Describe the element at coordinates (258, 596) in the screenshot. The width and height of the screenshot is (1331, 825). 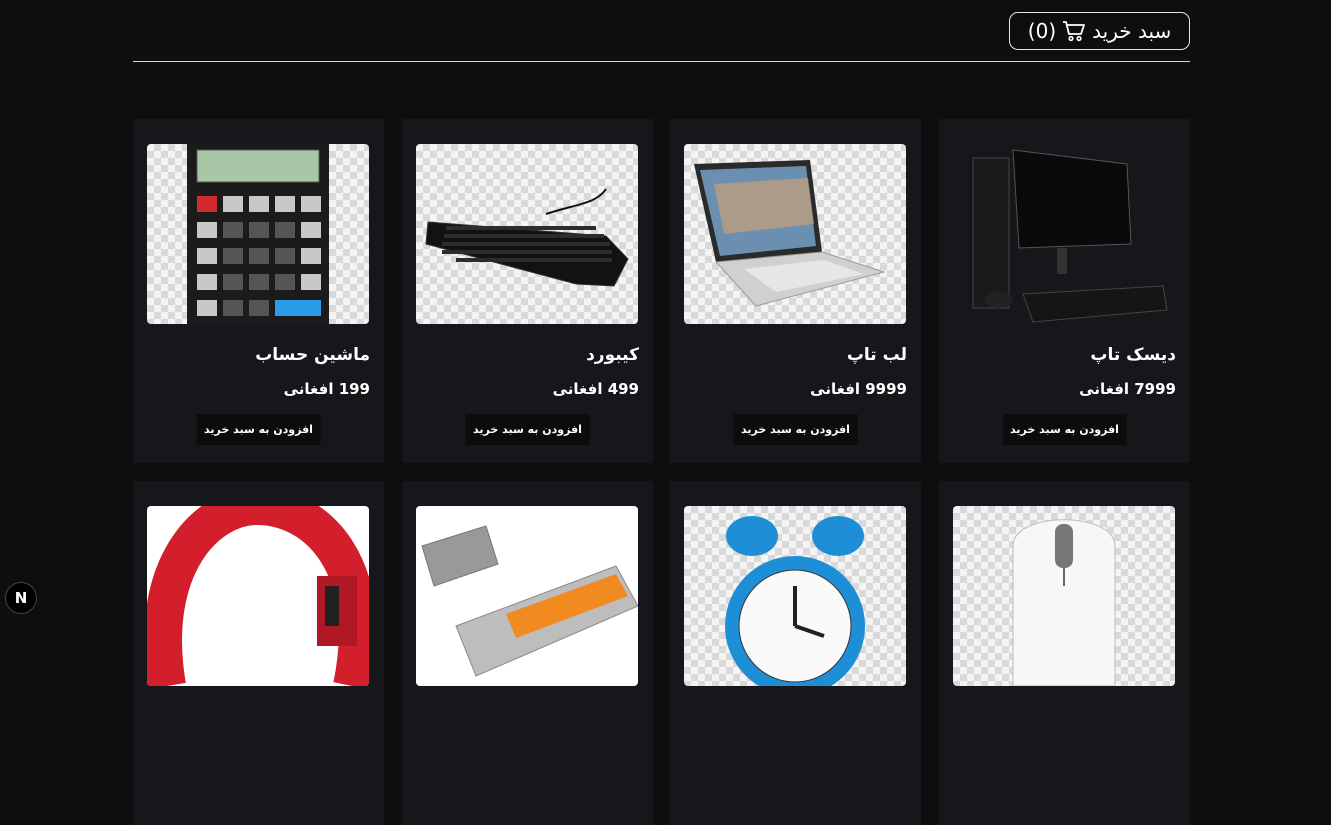
I see `headphones-icon` at that location.